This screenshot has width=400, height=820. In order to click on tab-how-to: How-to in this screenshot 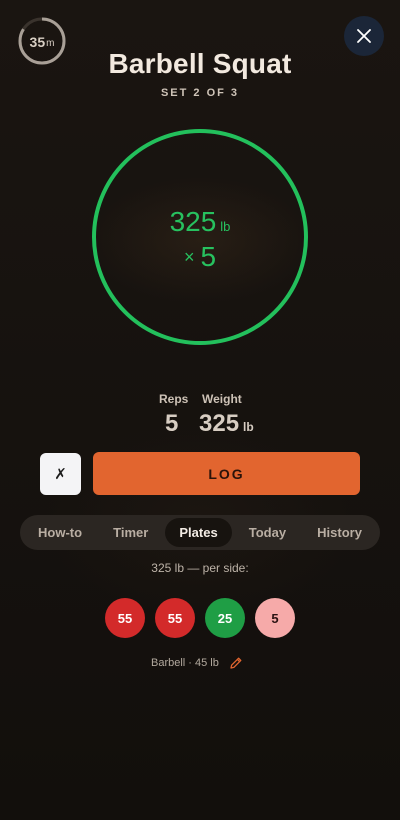, I will do `click(60, 532)`.